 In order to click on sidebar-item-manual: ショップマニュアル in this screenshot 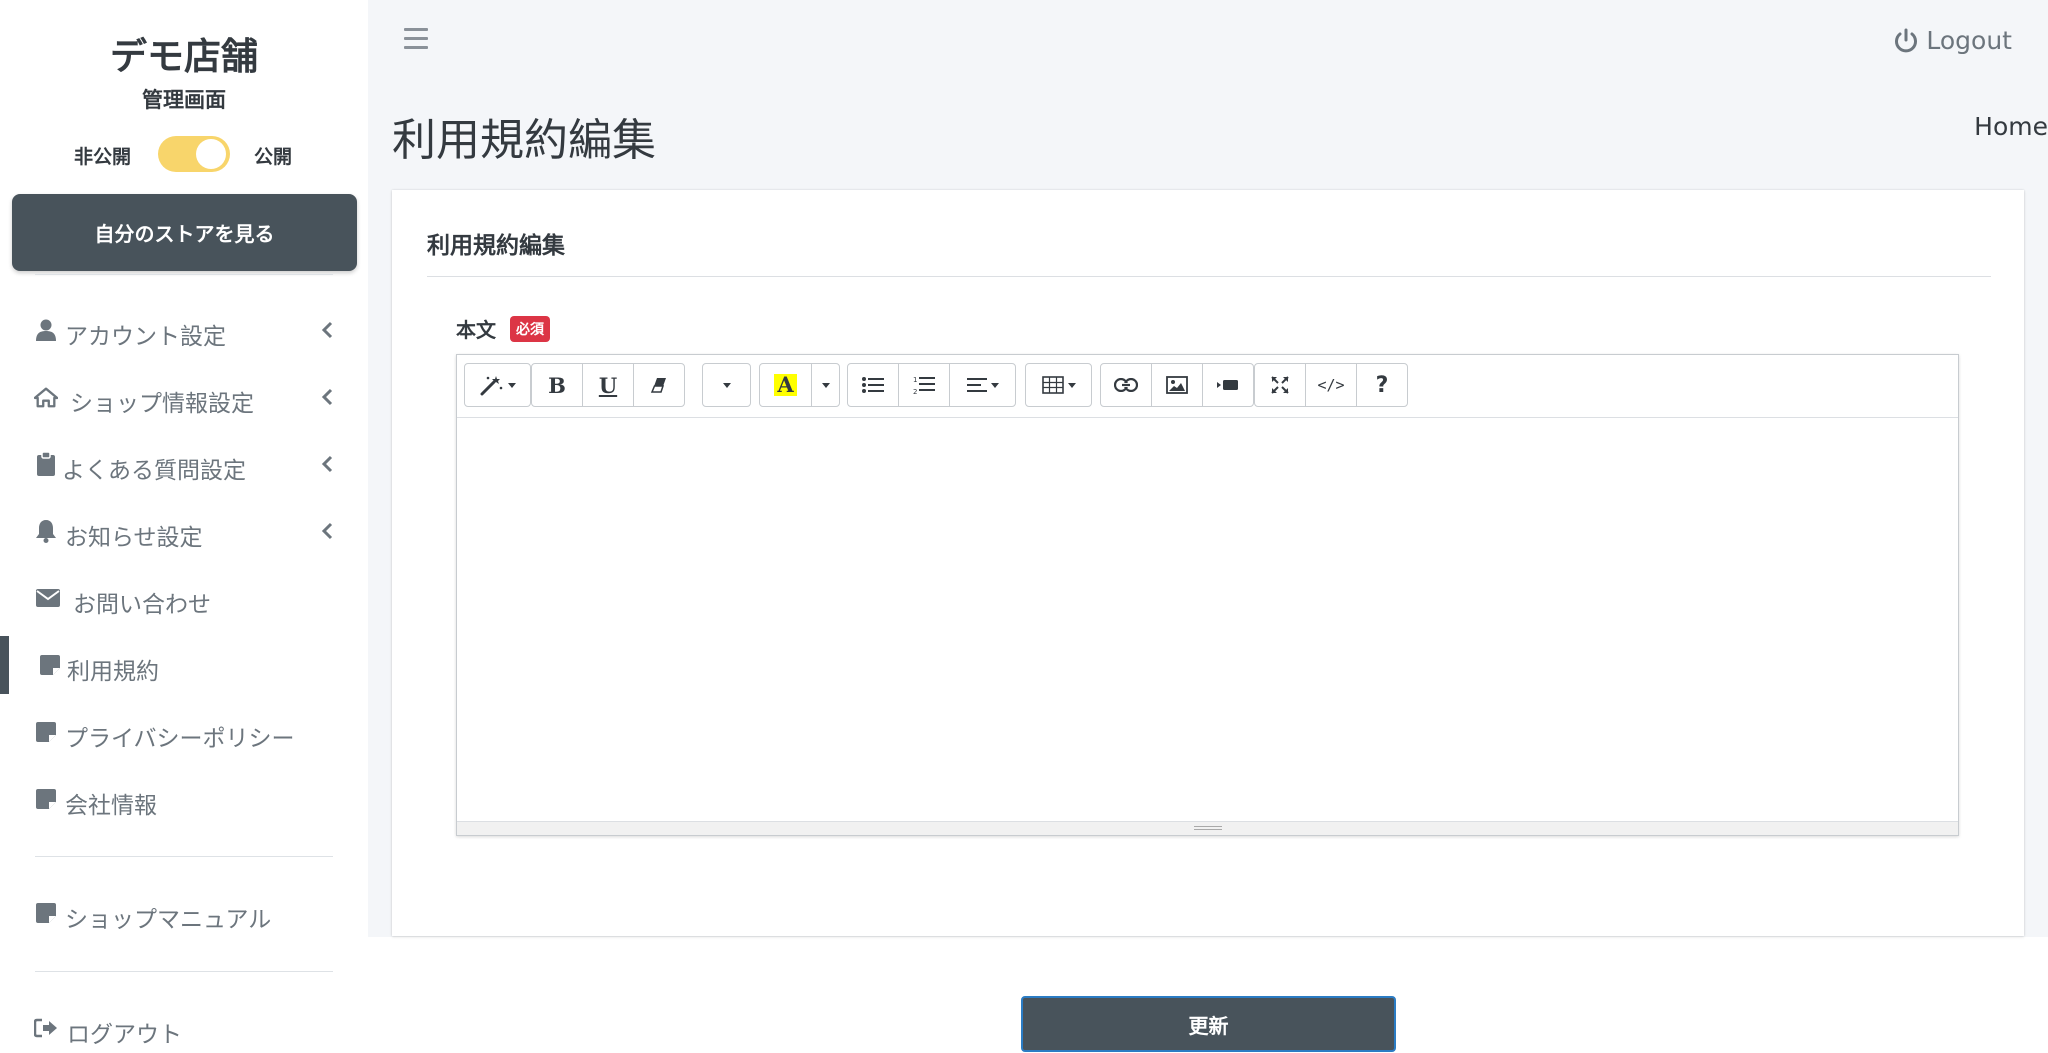, I will do `click(184, 913)`.